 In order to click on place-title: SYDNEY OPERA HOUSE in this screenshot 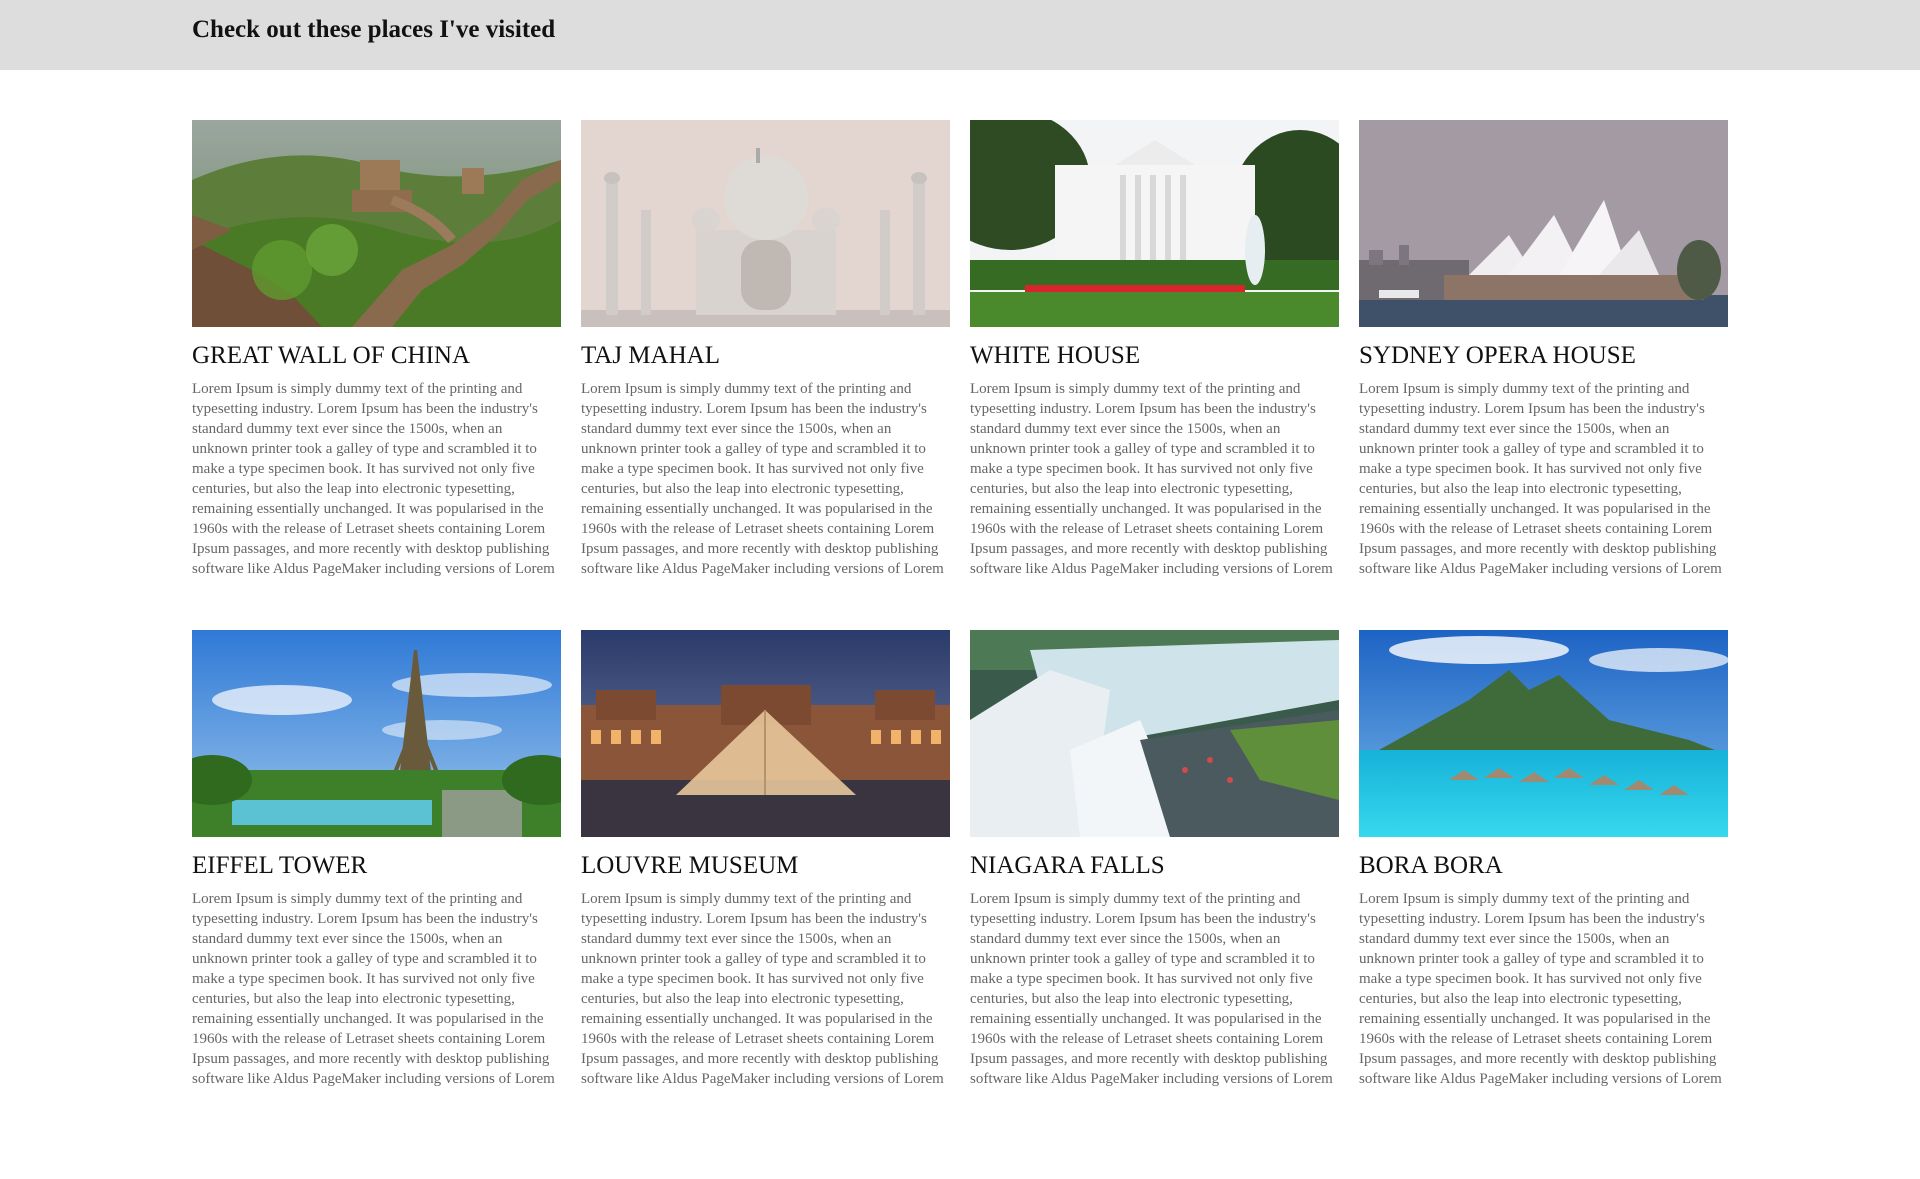, I will do `click(1497, 355)`.